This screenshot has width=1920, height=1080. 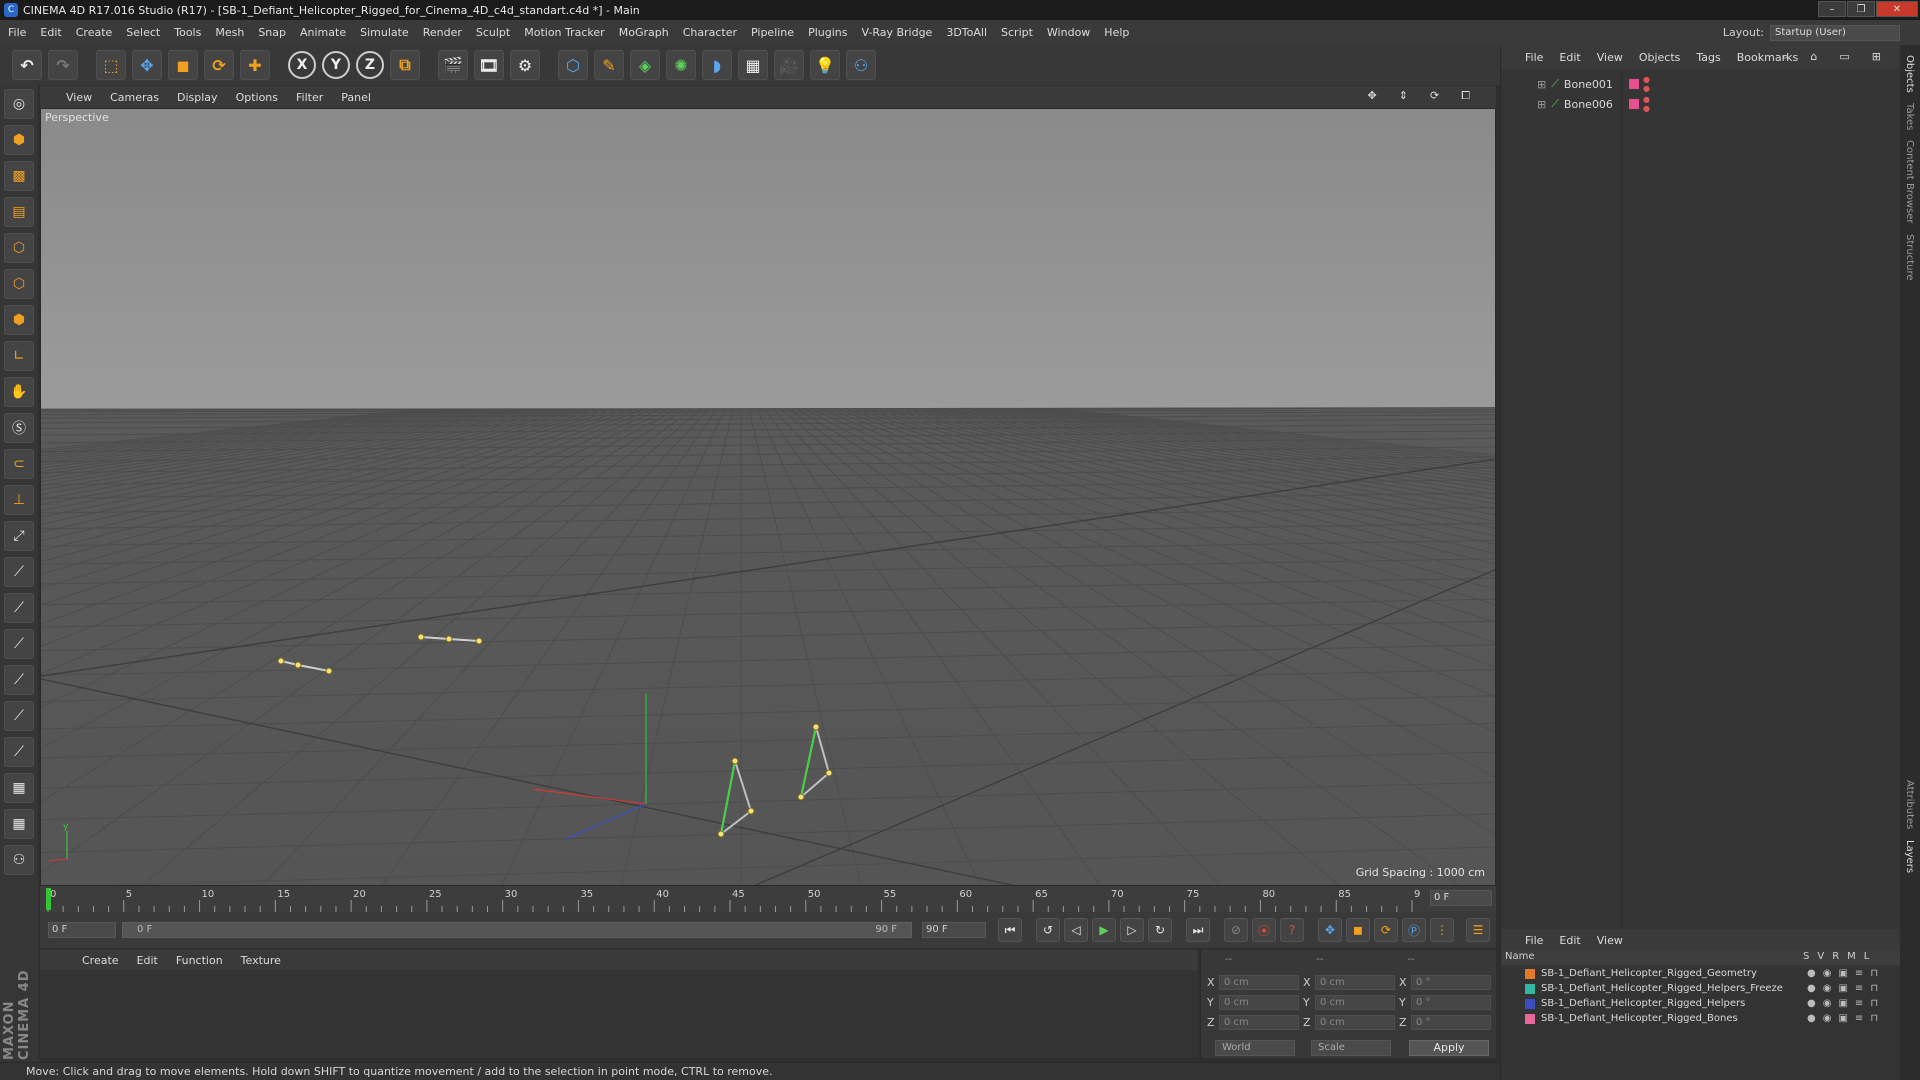 What do you see at coordinates (19, 320) in the screenshot?
I see `polygons-mode-icon: ⬢` at bounding box center [19, 320].